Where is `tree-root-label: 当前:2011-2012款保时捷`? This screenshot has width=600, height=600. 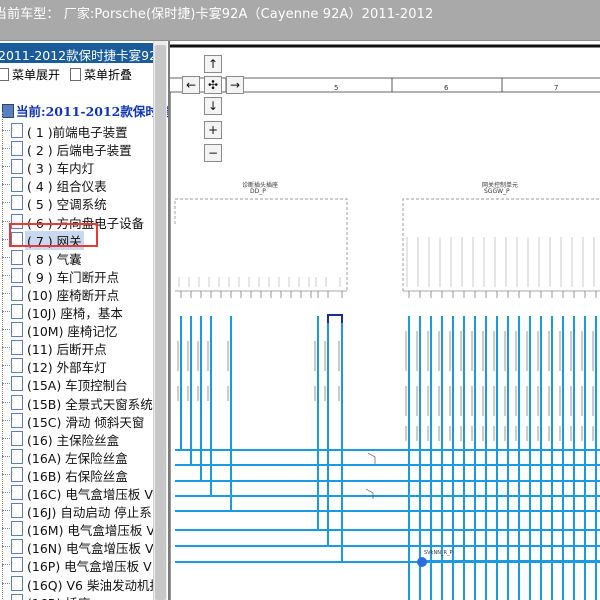
tree-root-label: 当前:2011-2012款保时捷 is located at coordinates (93, 111).